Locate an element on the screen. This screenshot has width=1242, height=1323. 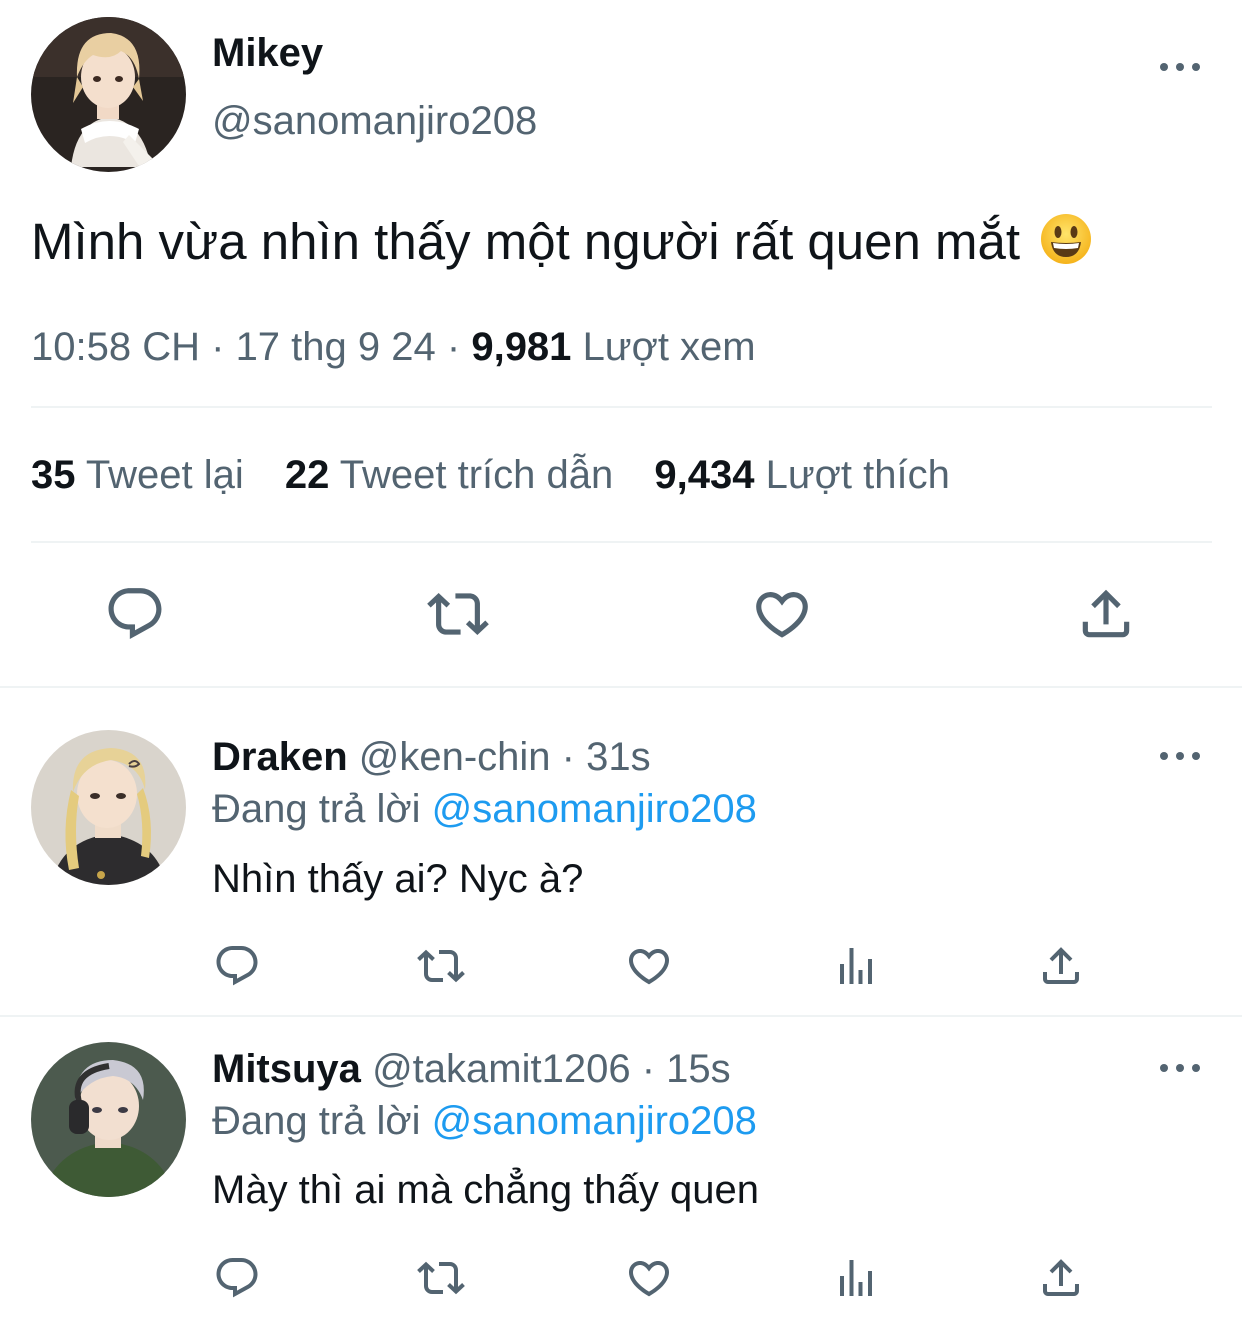
views-count: 9,981 is located at coordinates (521, 347).